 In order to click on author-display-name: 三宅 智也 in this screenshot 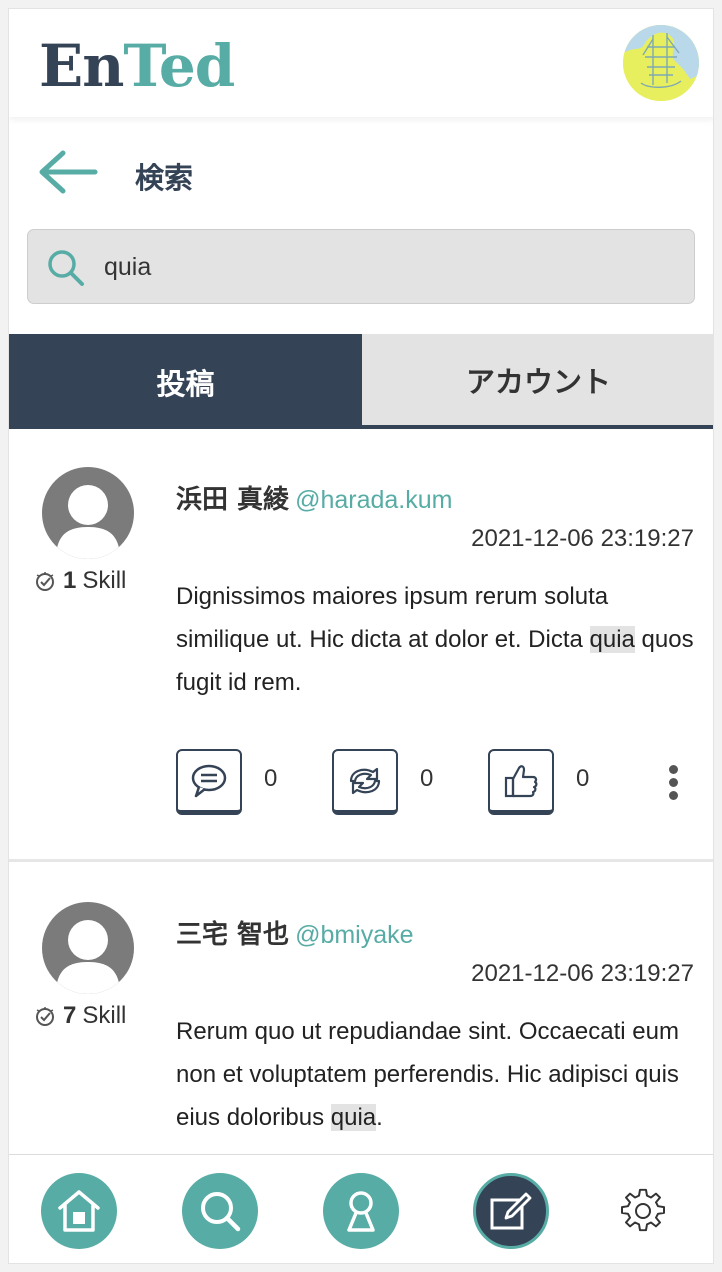, I will do `click(233, 935)`.